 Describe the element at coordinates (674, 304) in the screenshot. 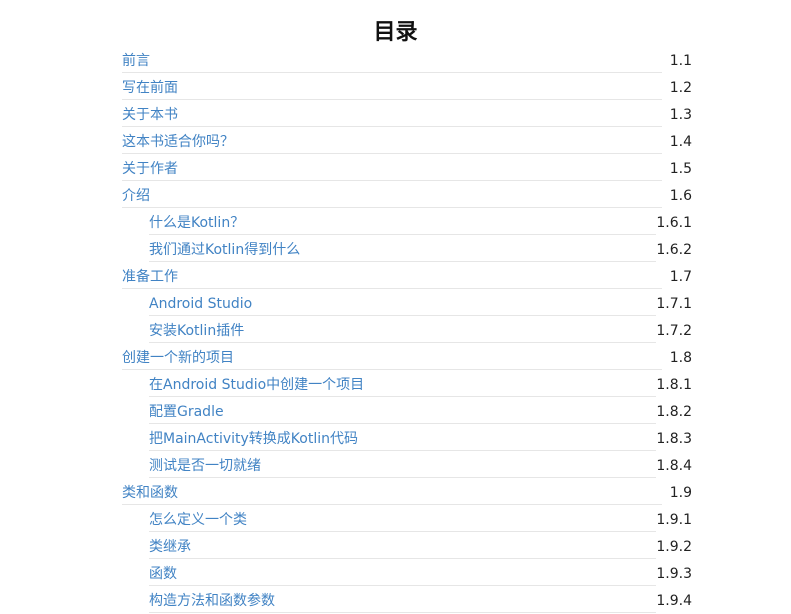

I see `toc-entry-number: 1.7.1` at that location.